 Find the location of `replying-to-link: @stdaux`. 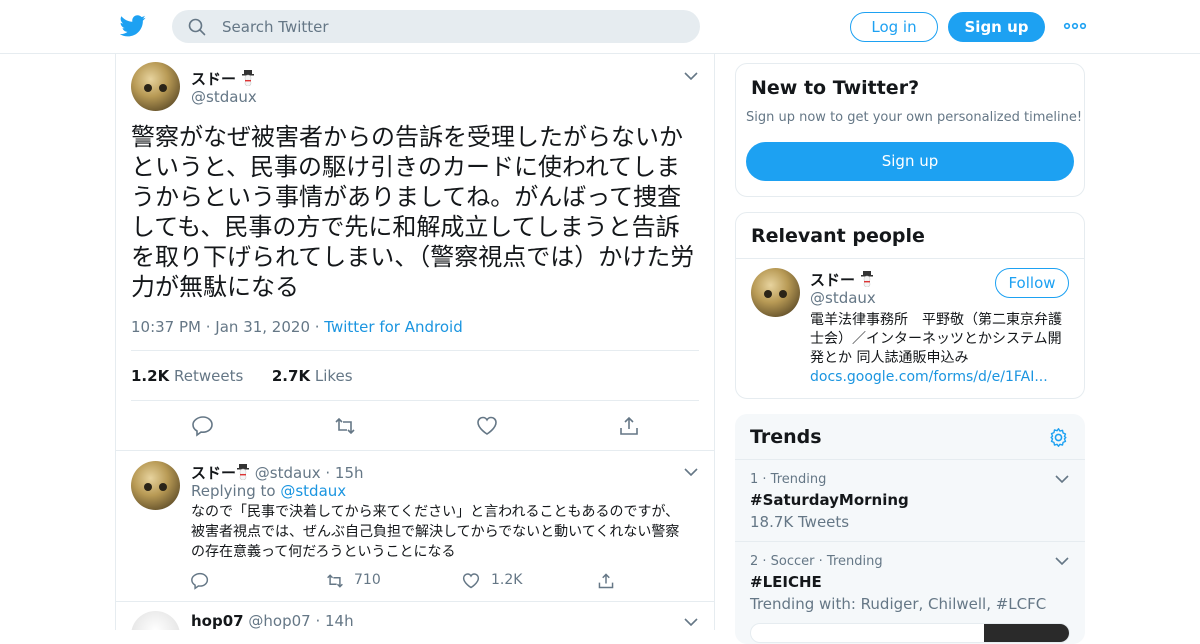

replying-to-link: @stdaux is located at coordinates (313, 491).